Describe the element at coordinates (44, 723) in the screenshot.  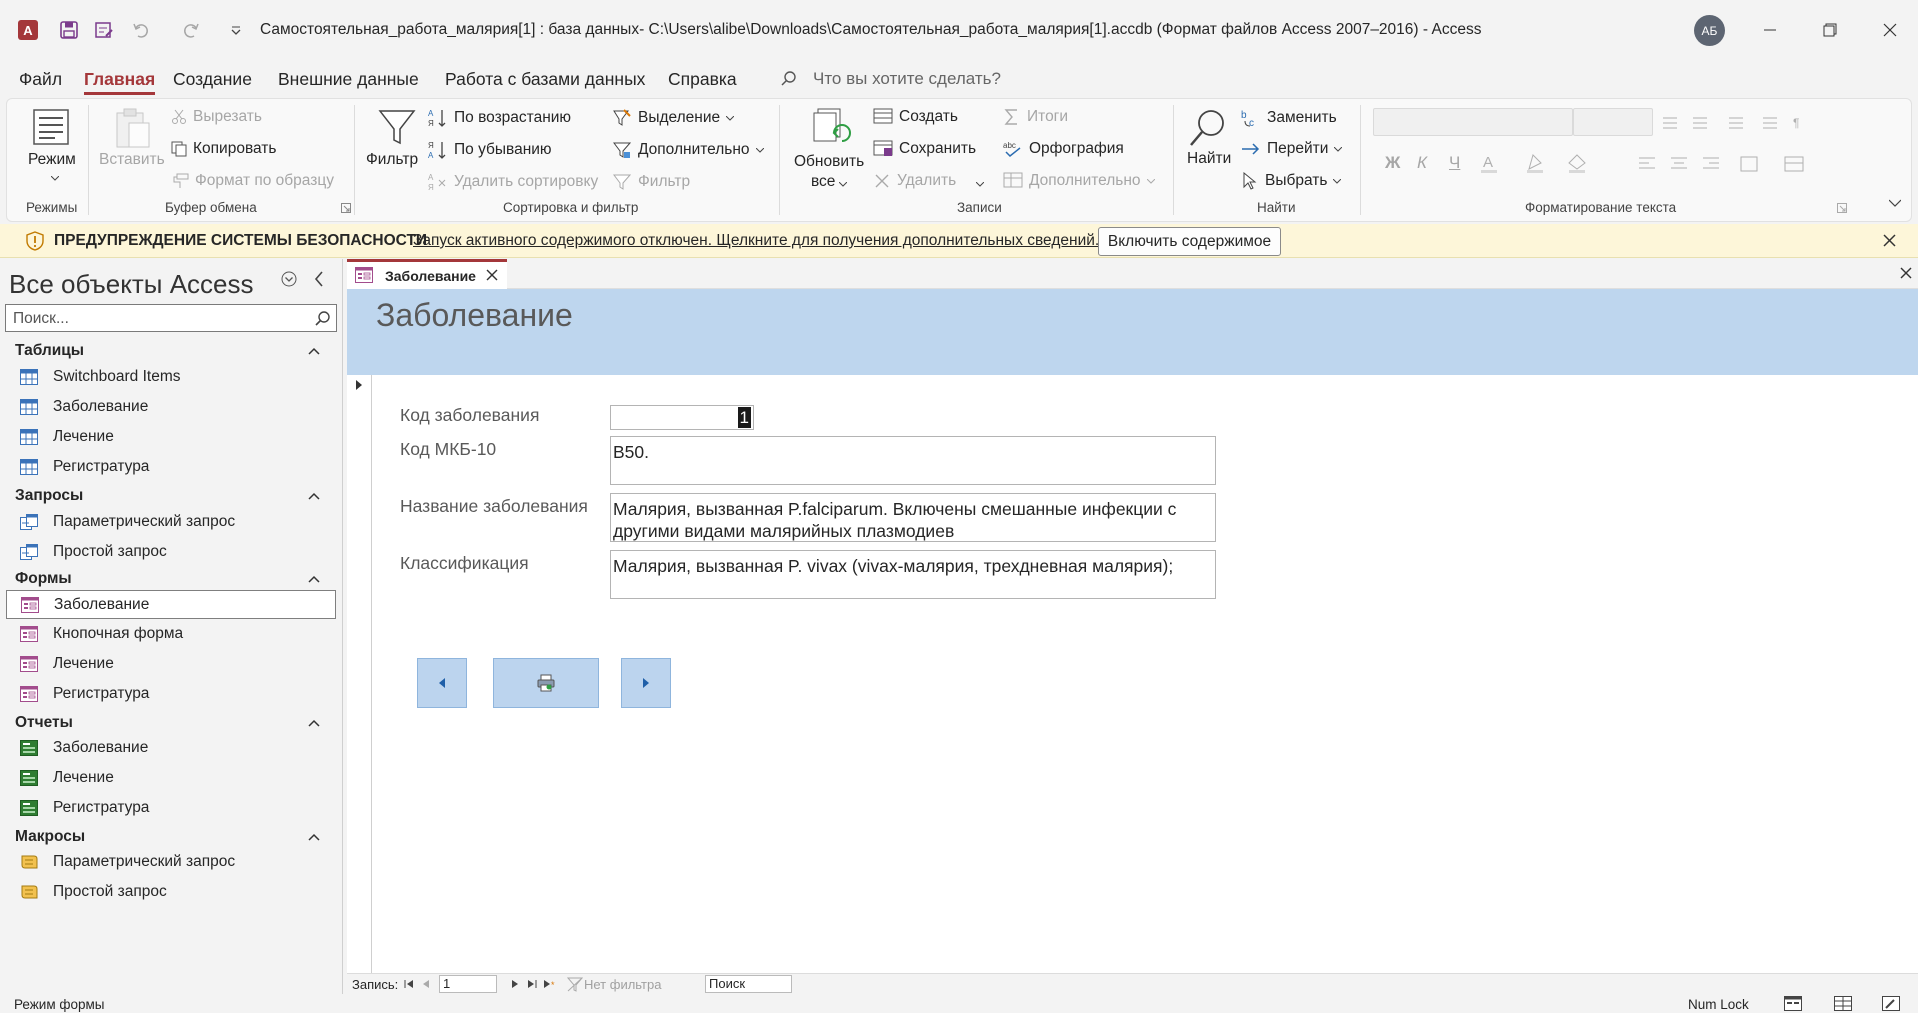
I see `nav-group-reports: Отчеты` at that location.